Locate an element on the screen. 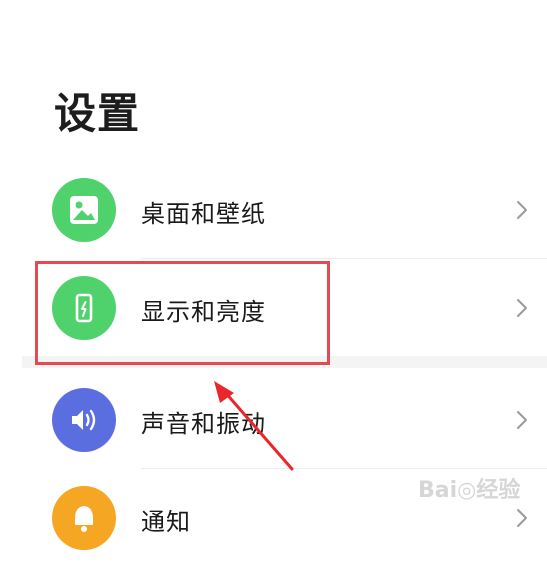  settings-item-label: 通知 is located at coordinates (166, 522).